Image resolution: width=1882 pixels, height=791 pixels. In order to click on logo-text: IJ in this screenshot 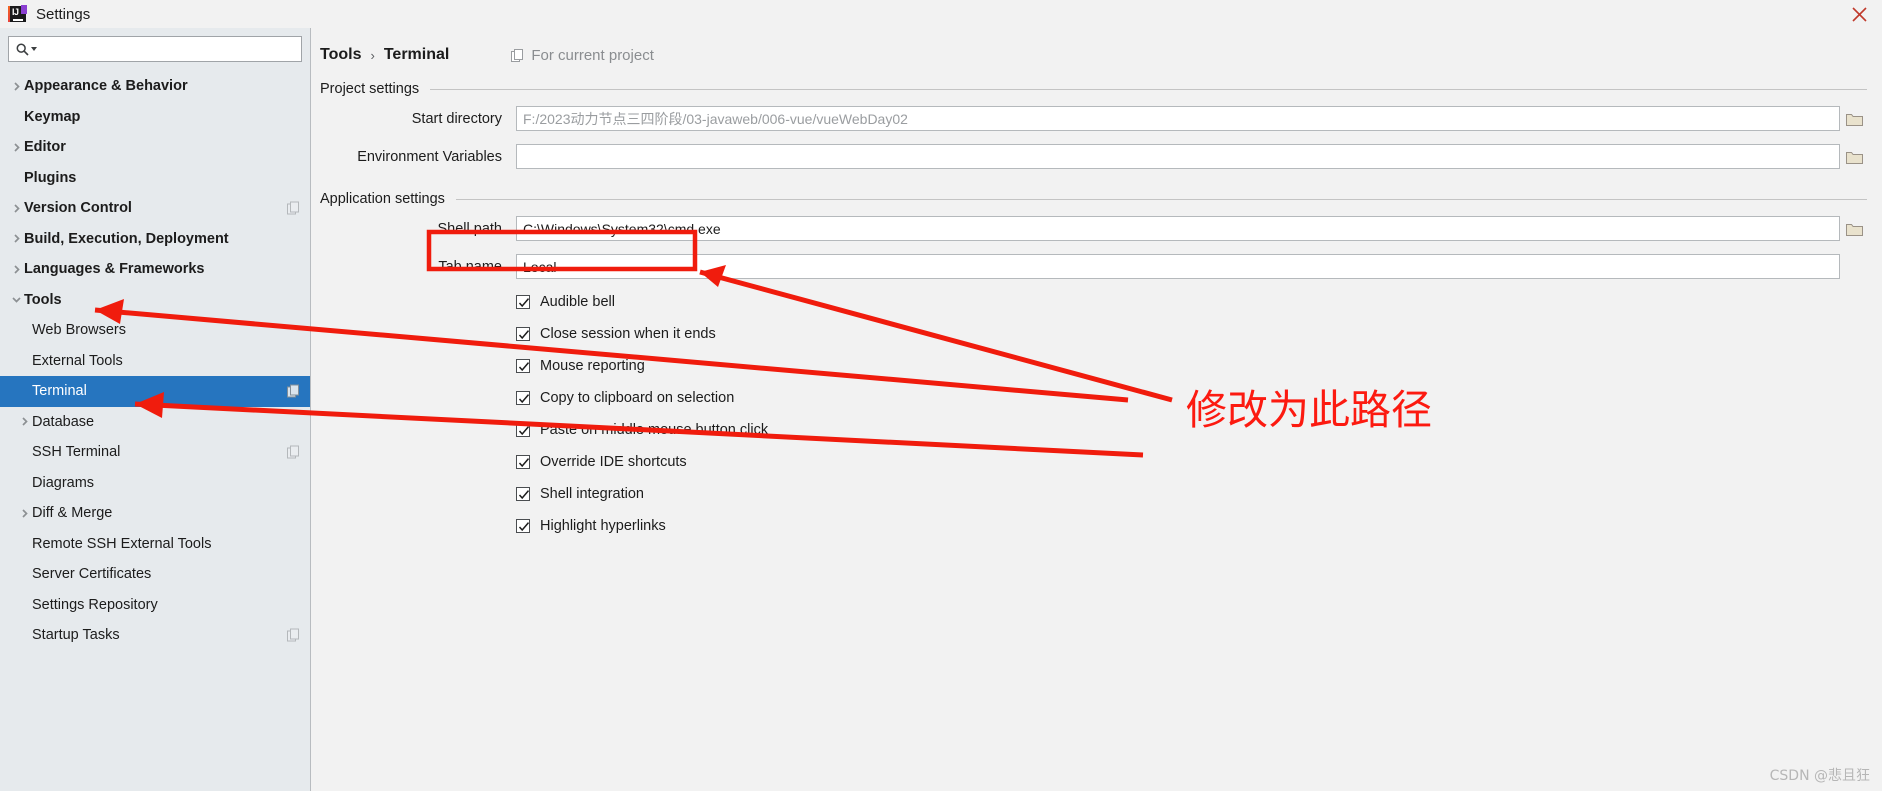, I will do `click(15, 11)`.